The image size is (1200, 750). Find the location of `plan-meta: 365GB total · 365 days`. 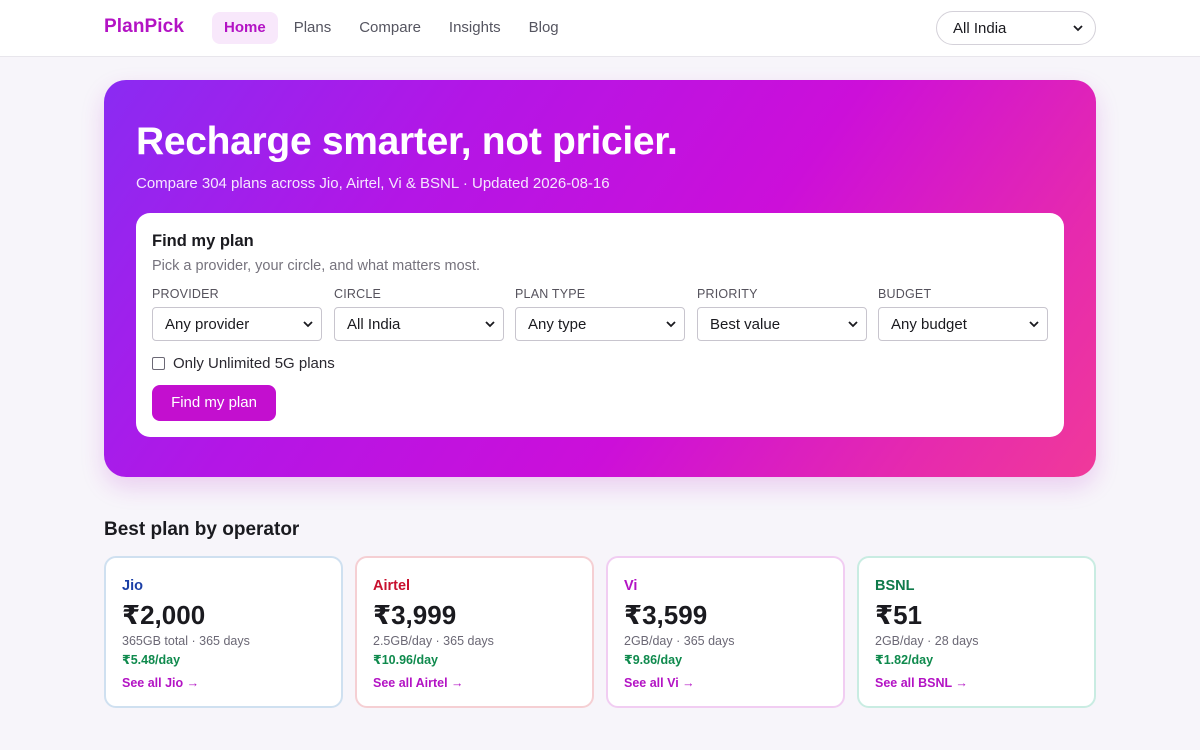

plan-meta: 365GB total · 365 days is located at coordinates (186, 641).